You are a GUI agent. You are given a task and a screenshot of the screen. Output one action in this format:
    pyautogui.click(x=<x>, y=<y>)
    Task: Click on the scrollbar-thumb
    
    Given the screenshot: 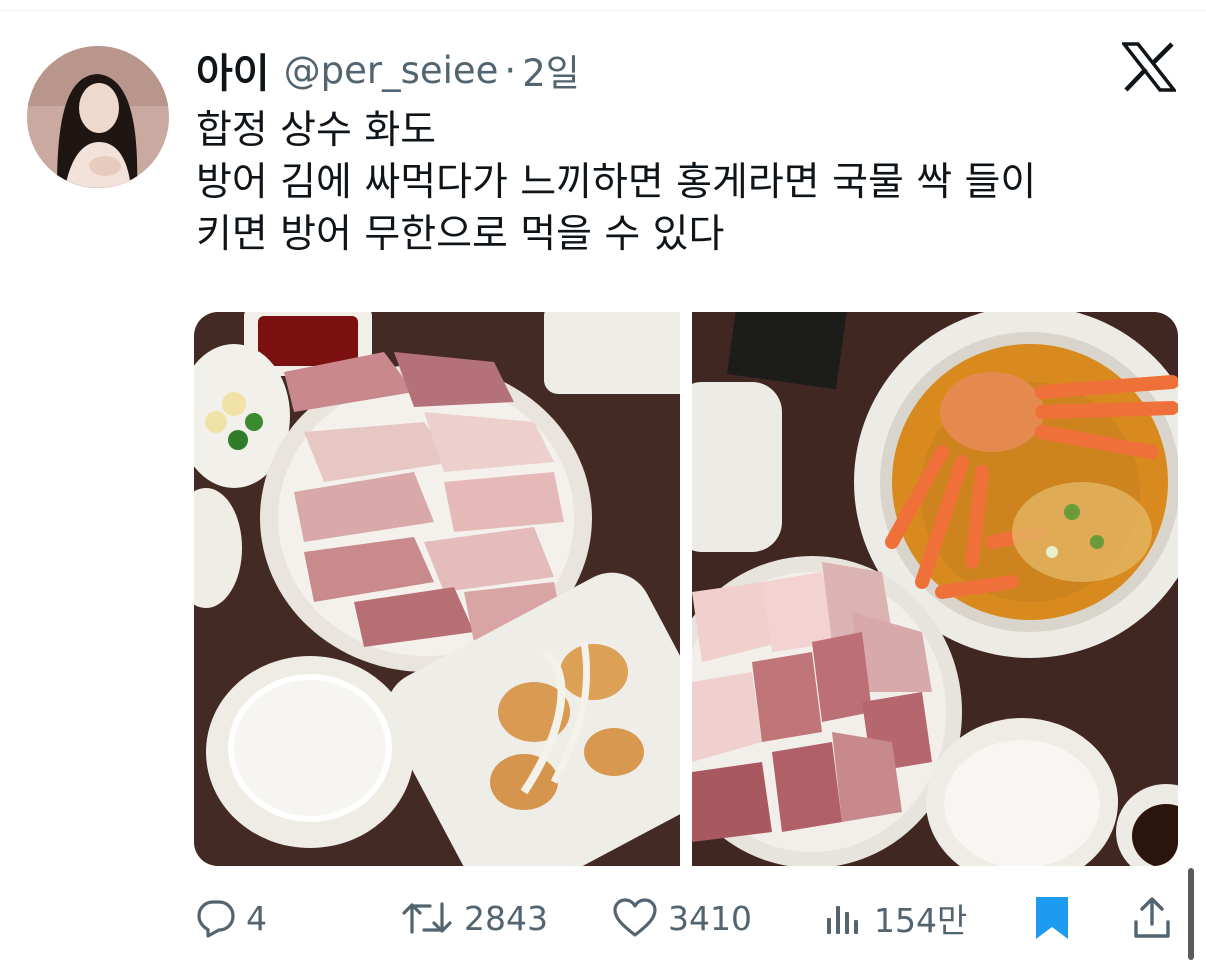 What is the action you would take?
    pyautogui.click(x=1191, y=914)
    